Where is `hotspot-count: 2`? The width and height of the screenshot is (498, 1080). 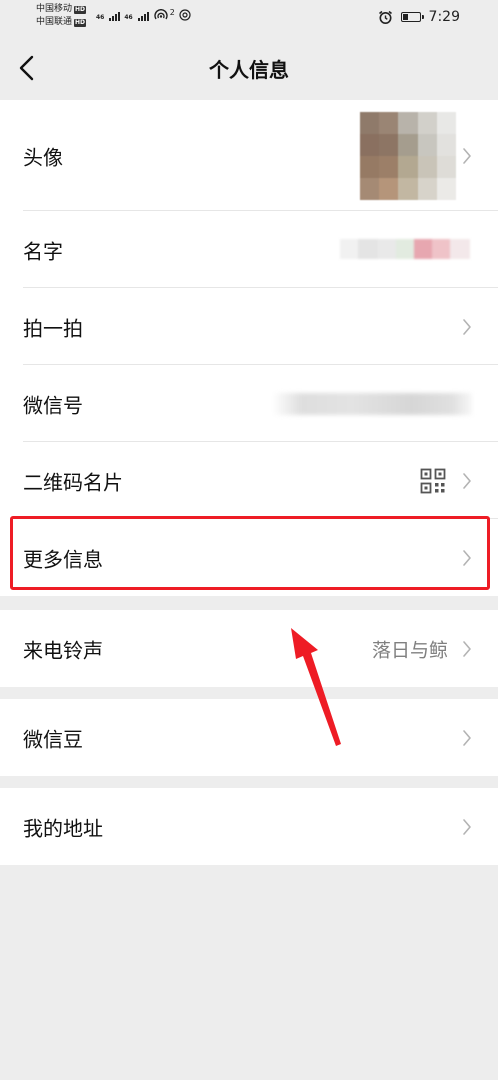
hotspot-count: 2 is located at coordinates (172, 12).